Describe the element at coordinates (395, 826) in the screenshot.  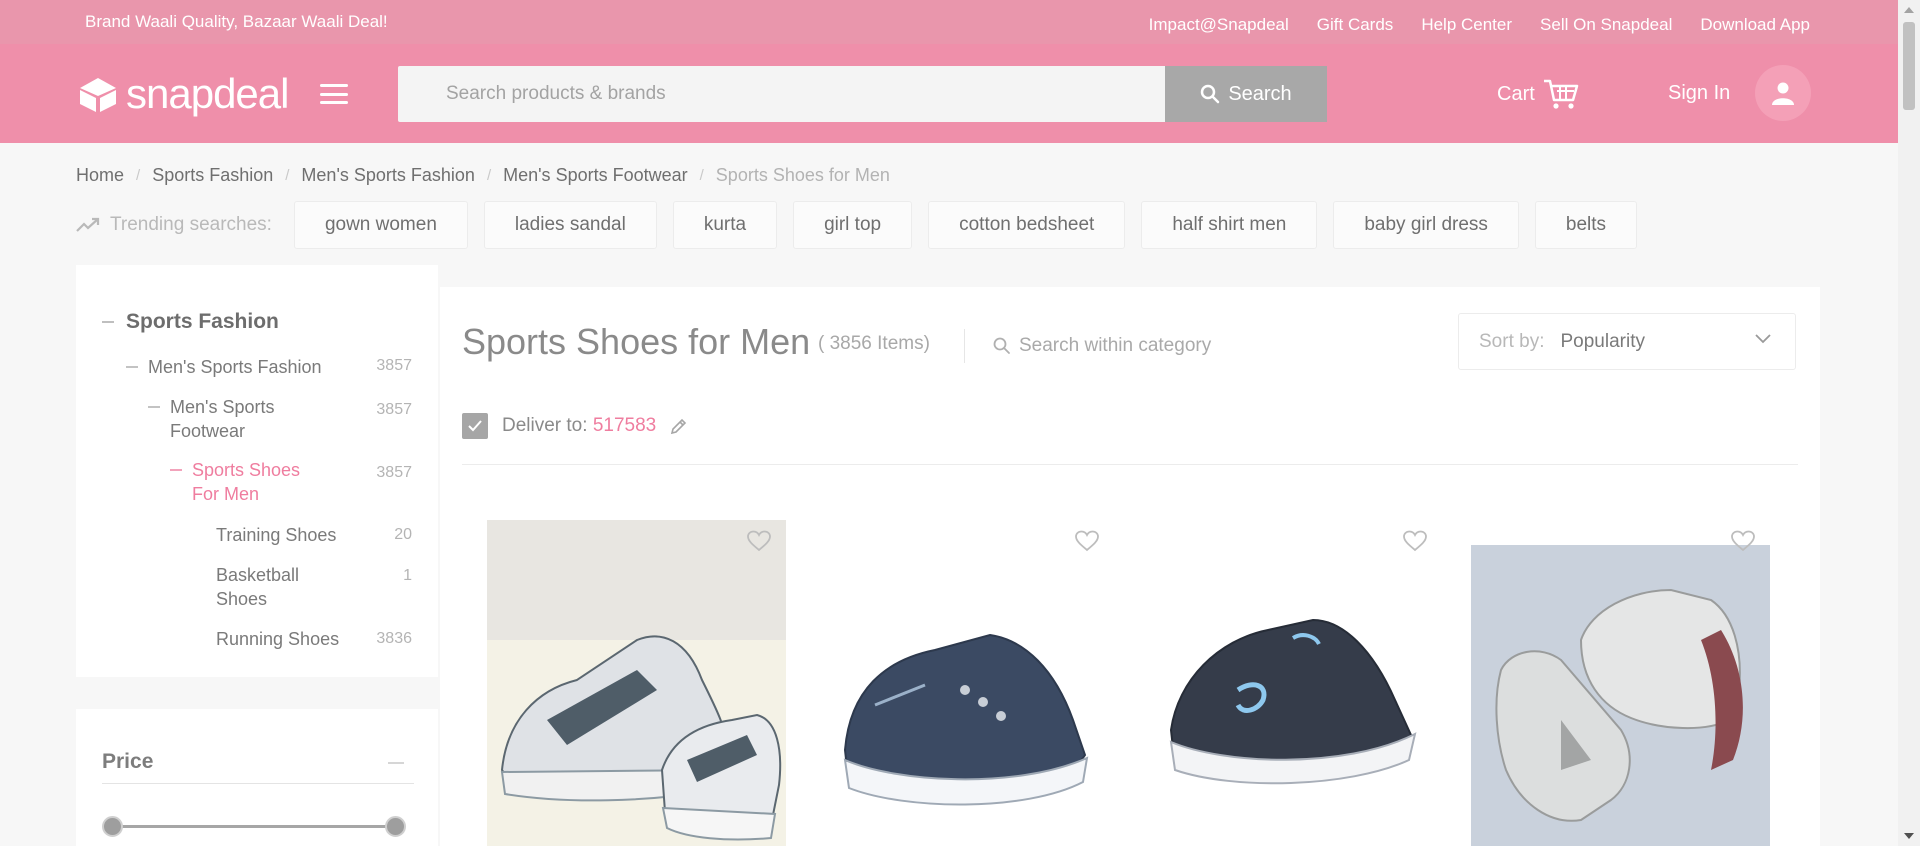
I see `price-slider-max-handle` at that location.